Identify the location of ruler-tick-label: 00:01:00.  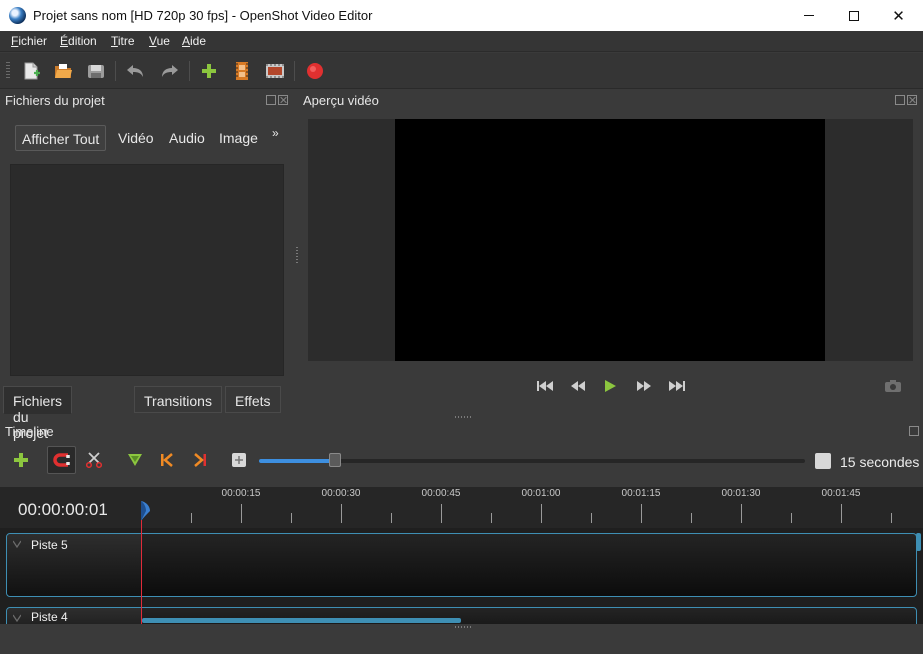
(541, 493).